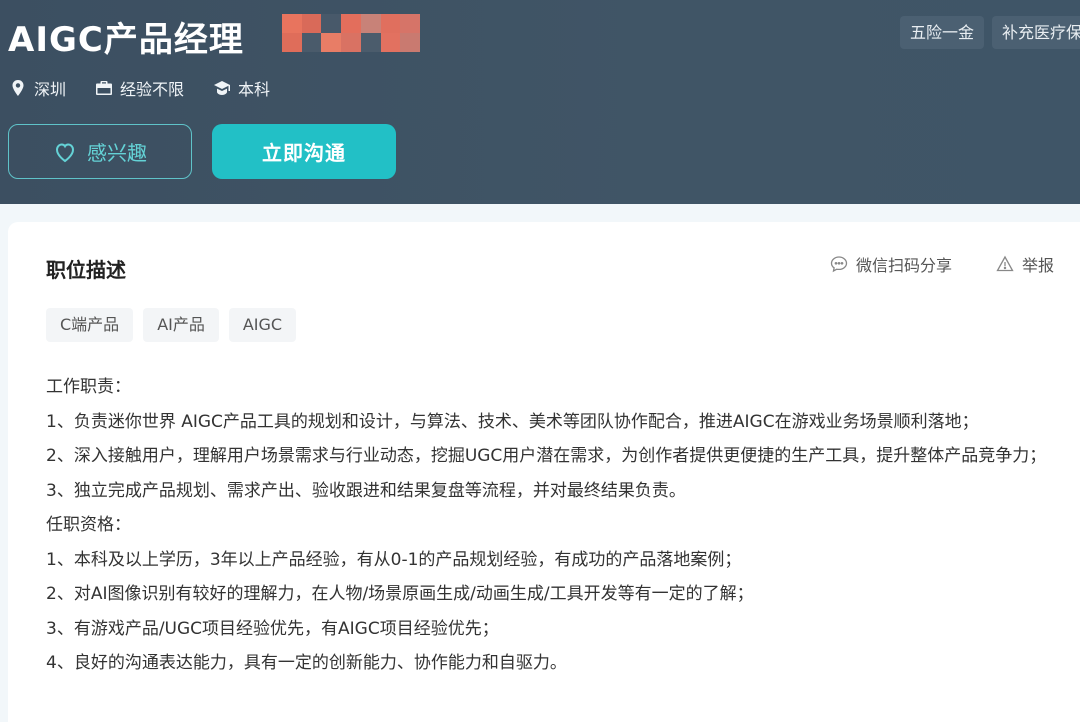  I want to click on job-title: AIGC产品经理, so click(126, 40).